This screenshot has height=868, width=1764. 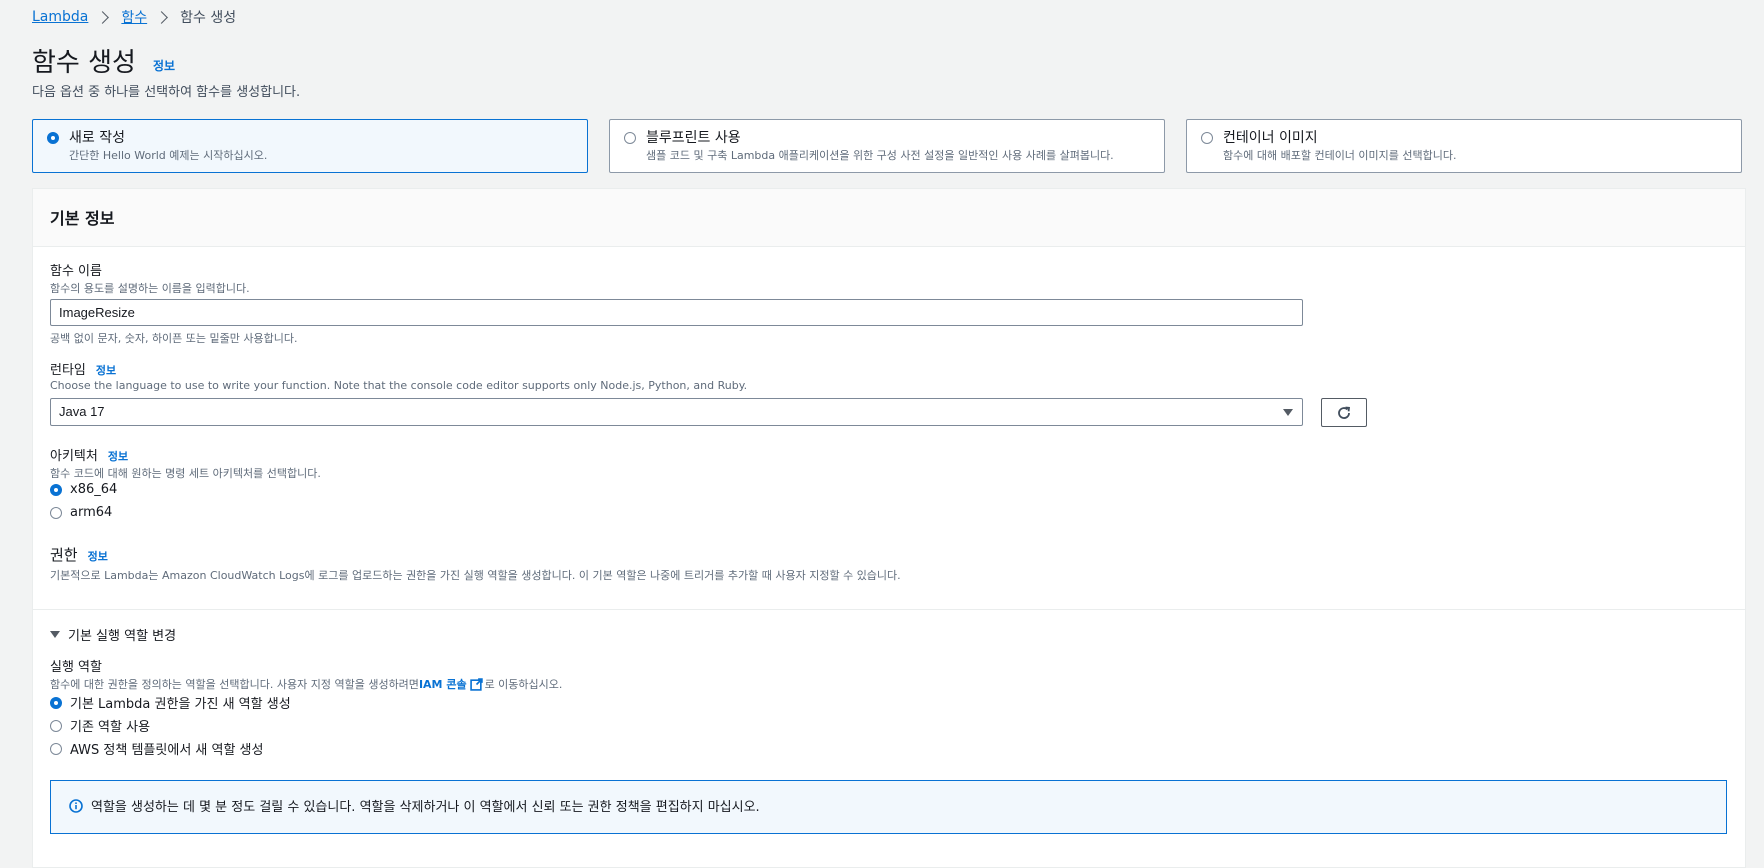 I want to click on architecture-info-link: 정보, so click(x=118, y=456).